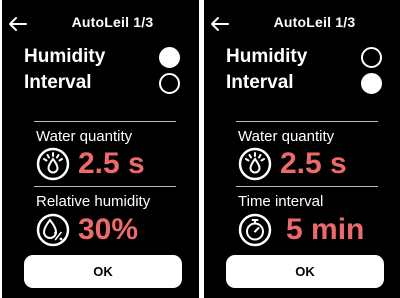 Image resolution: width=400 pixels, height=298 pixels. Describe the element at coordinates (325, 230) in the screenshot. I see `time-interval-value: 5 min` at that location.